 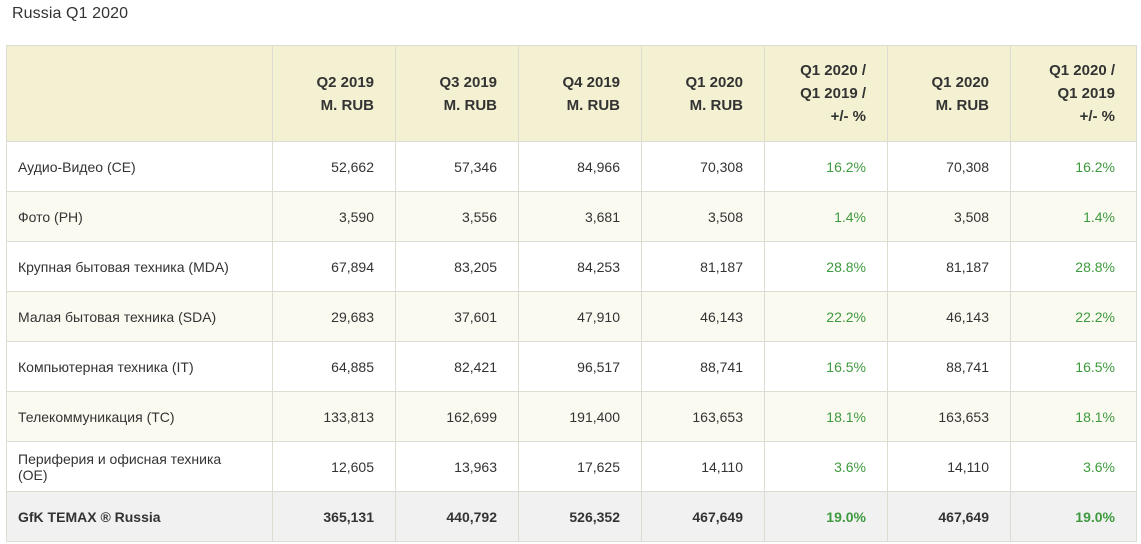 What do you see at coordinates (457, 216) in the screenshot?
I see `cell-value: 3,556` at bounding box center [457, 216].